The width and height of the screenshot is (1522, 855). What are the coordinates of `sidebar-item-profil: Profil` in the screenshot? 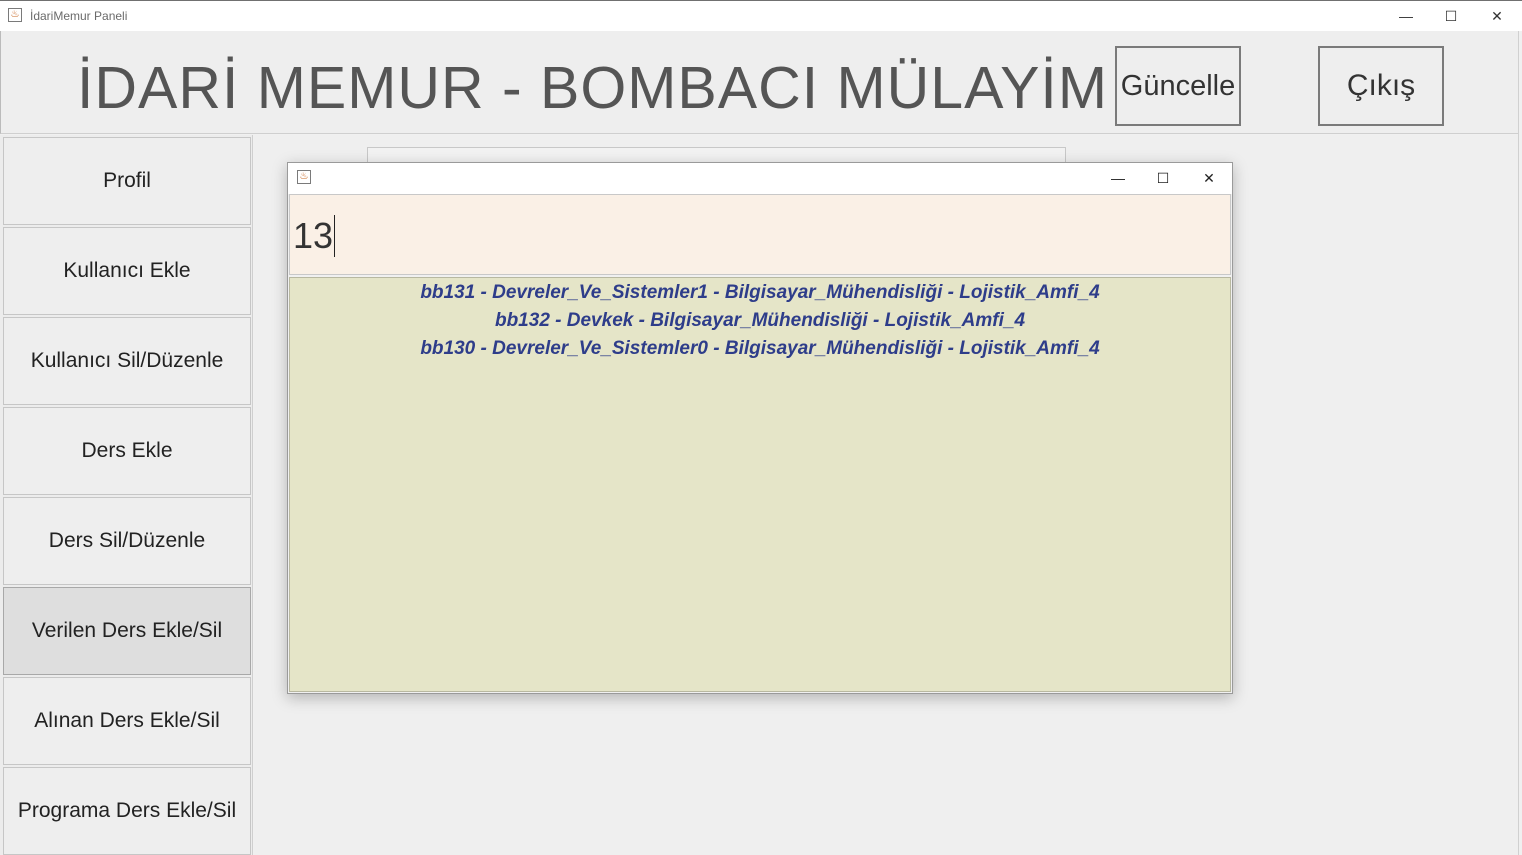 It's located at (127, 181).